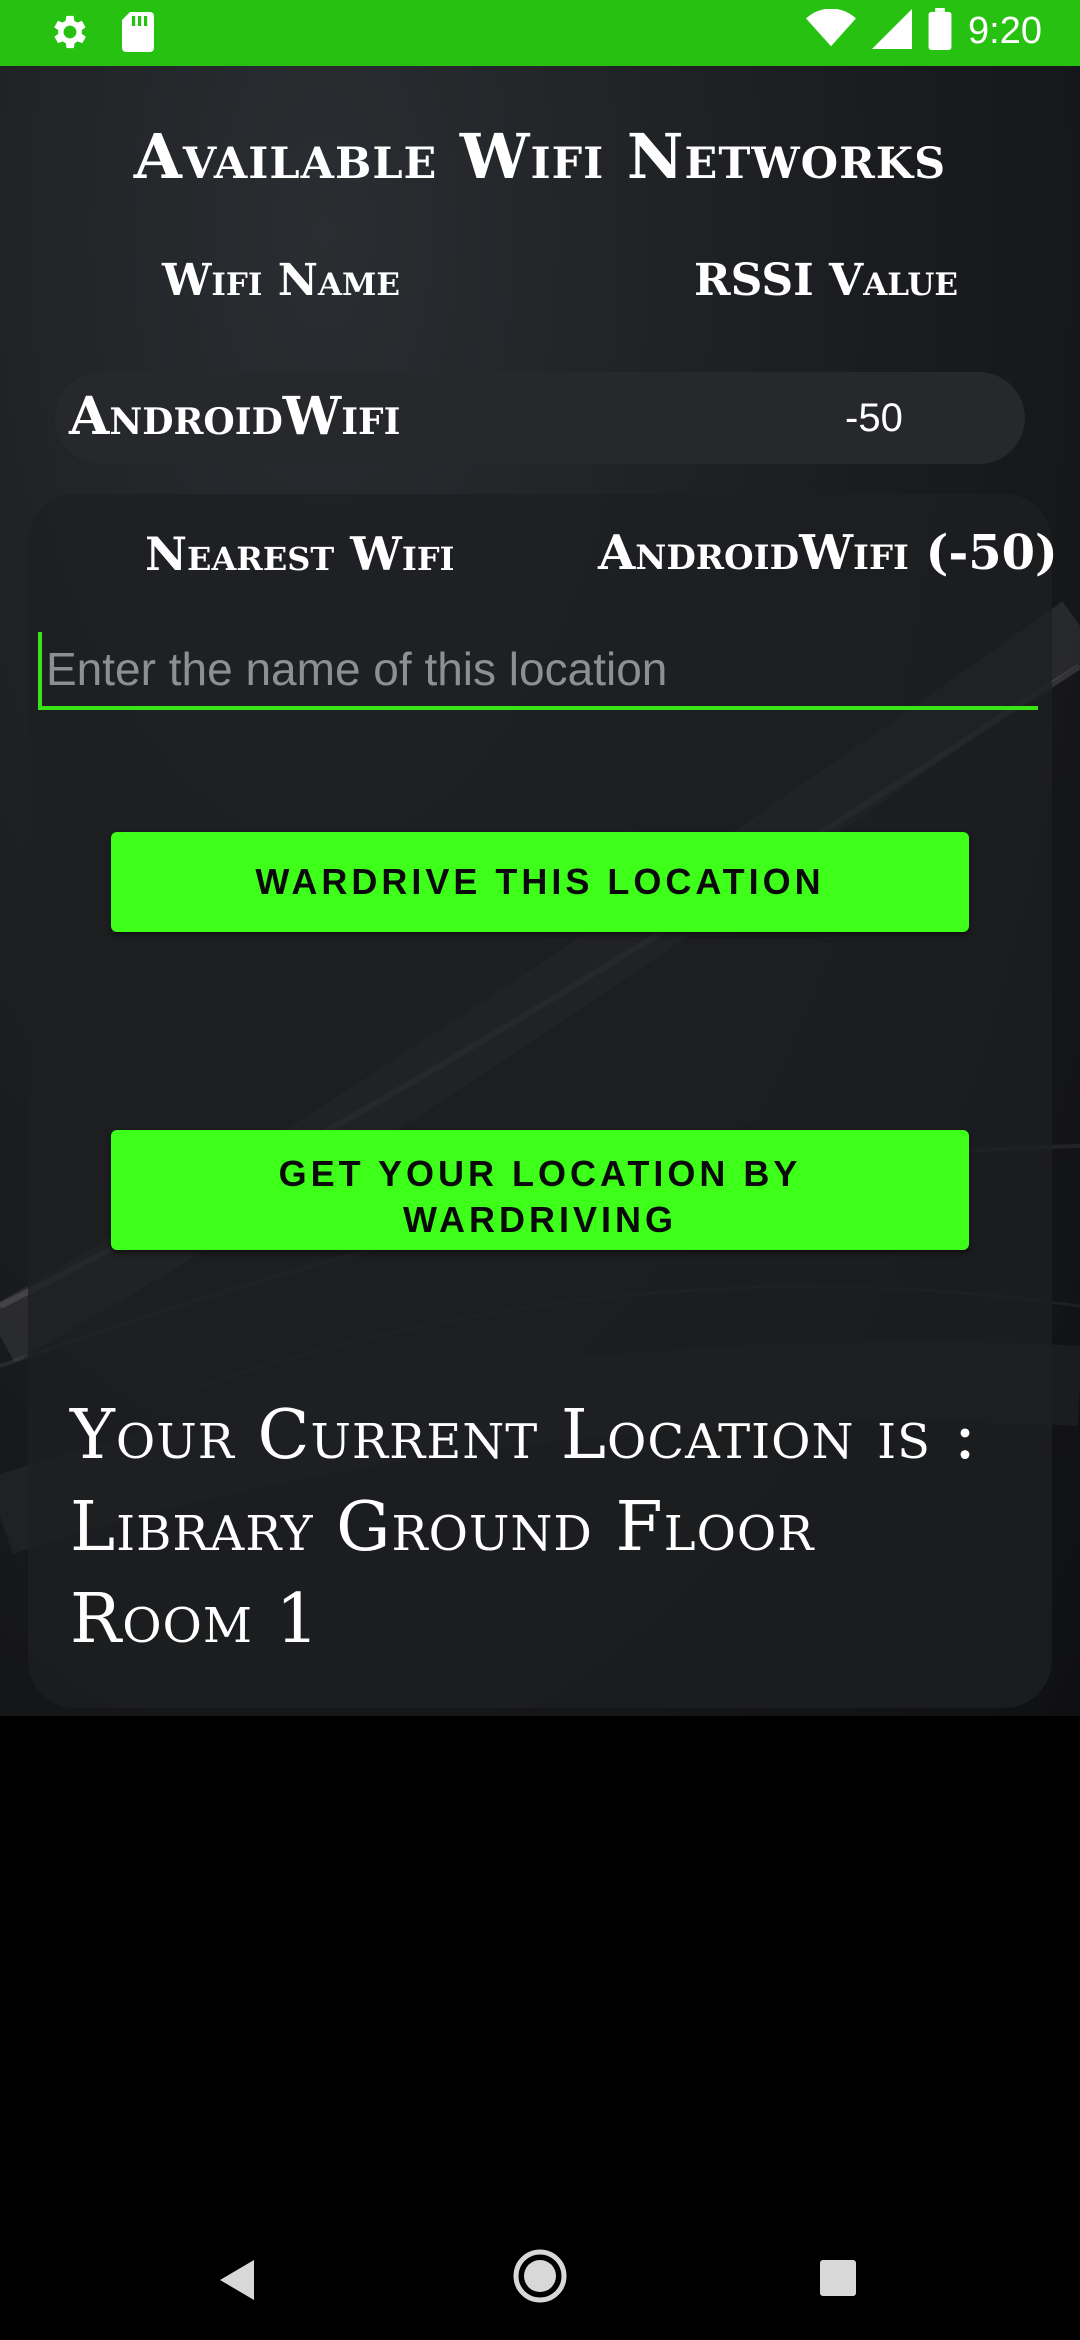 The height and width of the screenshot is (2340, 1080). I want to click on status-time: 9:20, so click(1005, 30).